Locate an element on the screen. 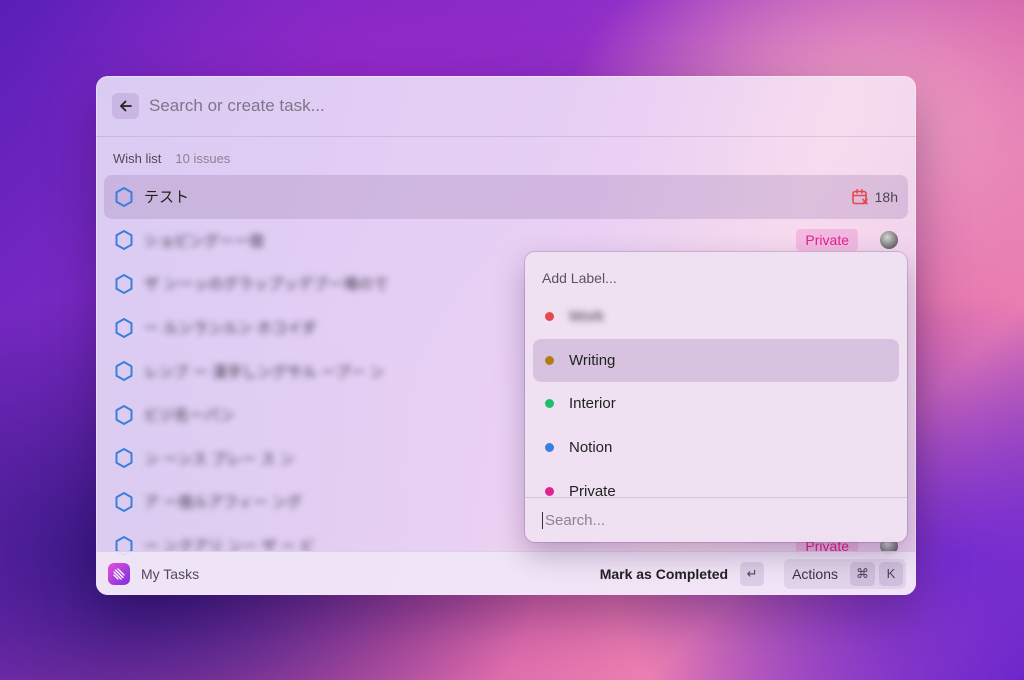  label-option: Interior is located at coordinates (716, 404).